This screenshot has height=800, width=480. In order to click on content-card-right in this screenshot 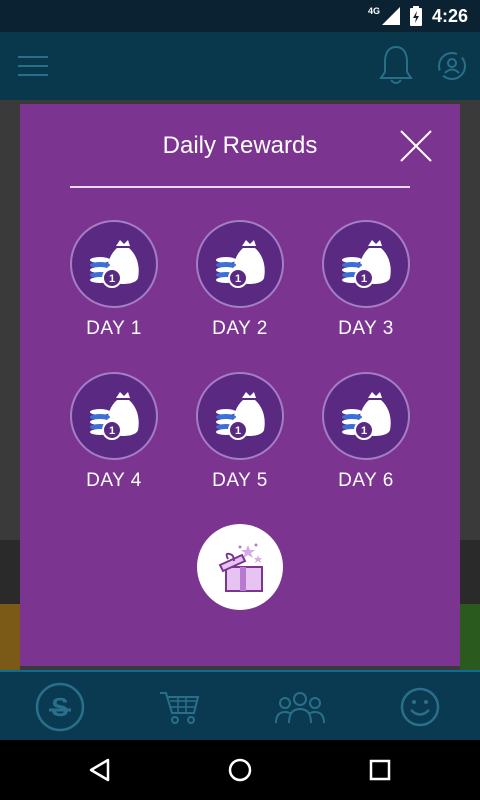, I will do `click(470, 637)`.